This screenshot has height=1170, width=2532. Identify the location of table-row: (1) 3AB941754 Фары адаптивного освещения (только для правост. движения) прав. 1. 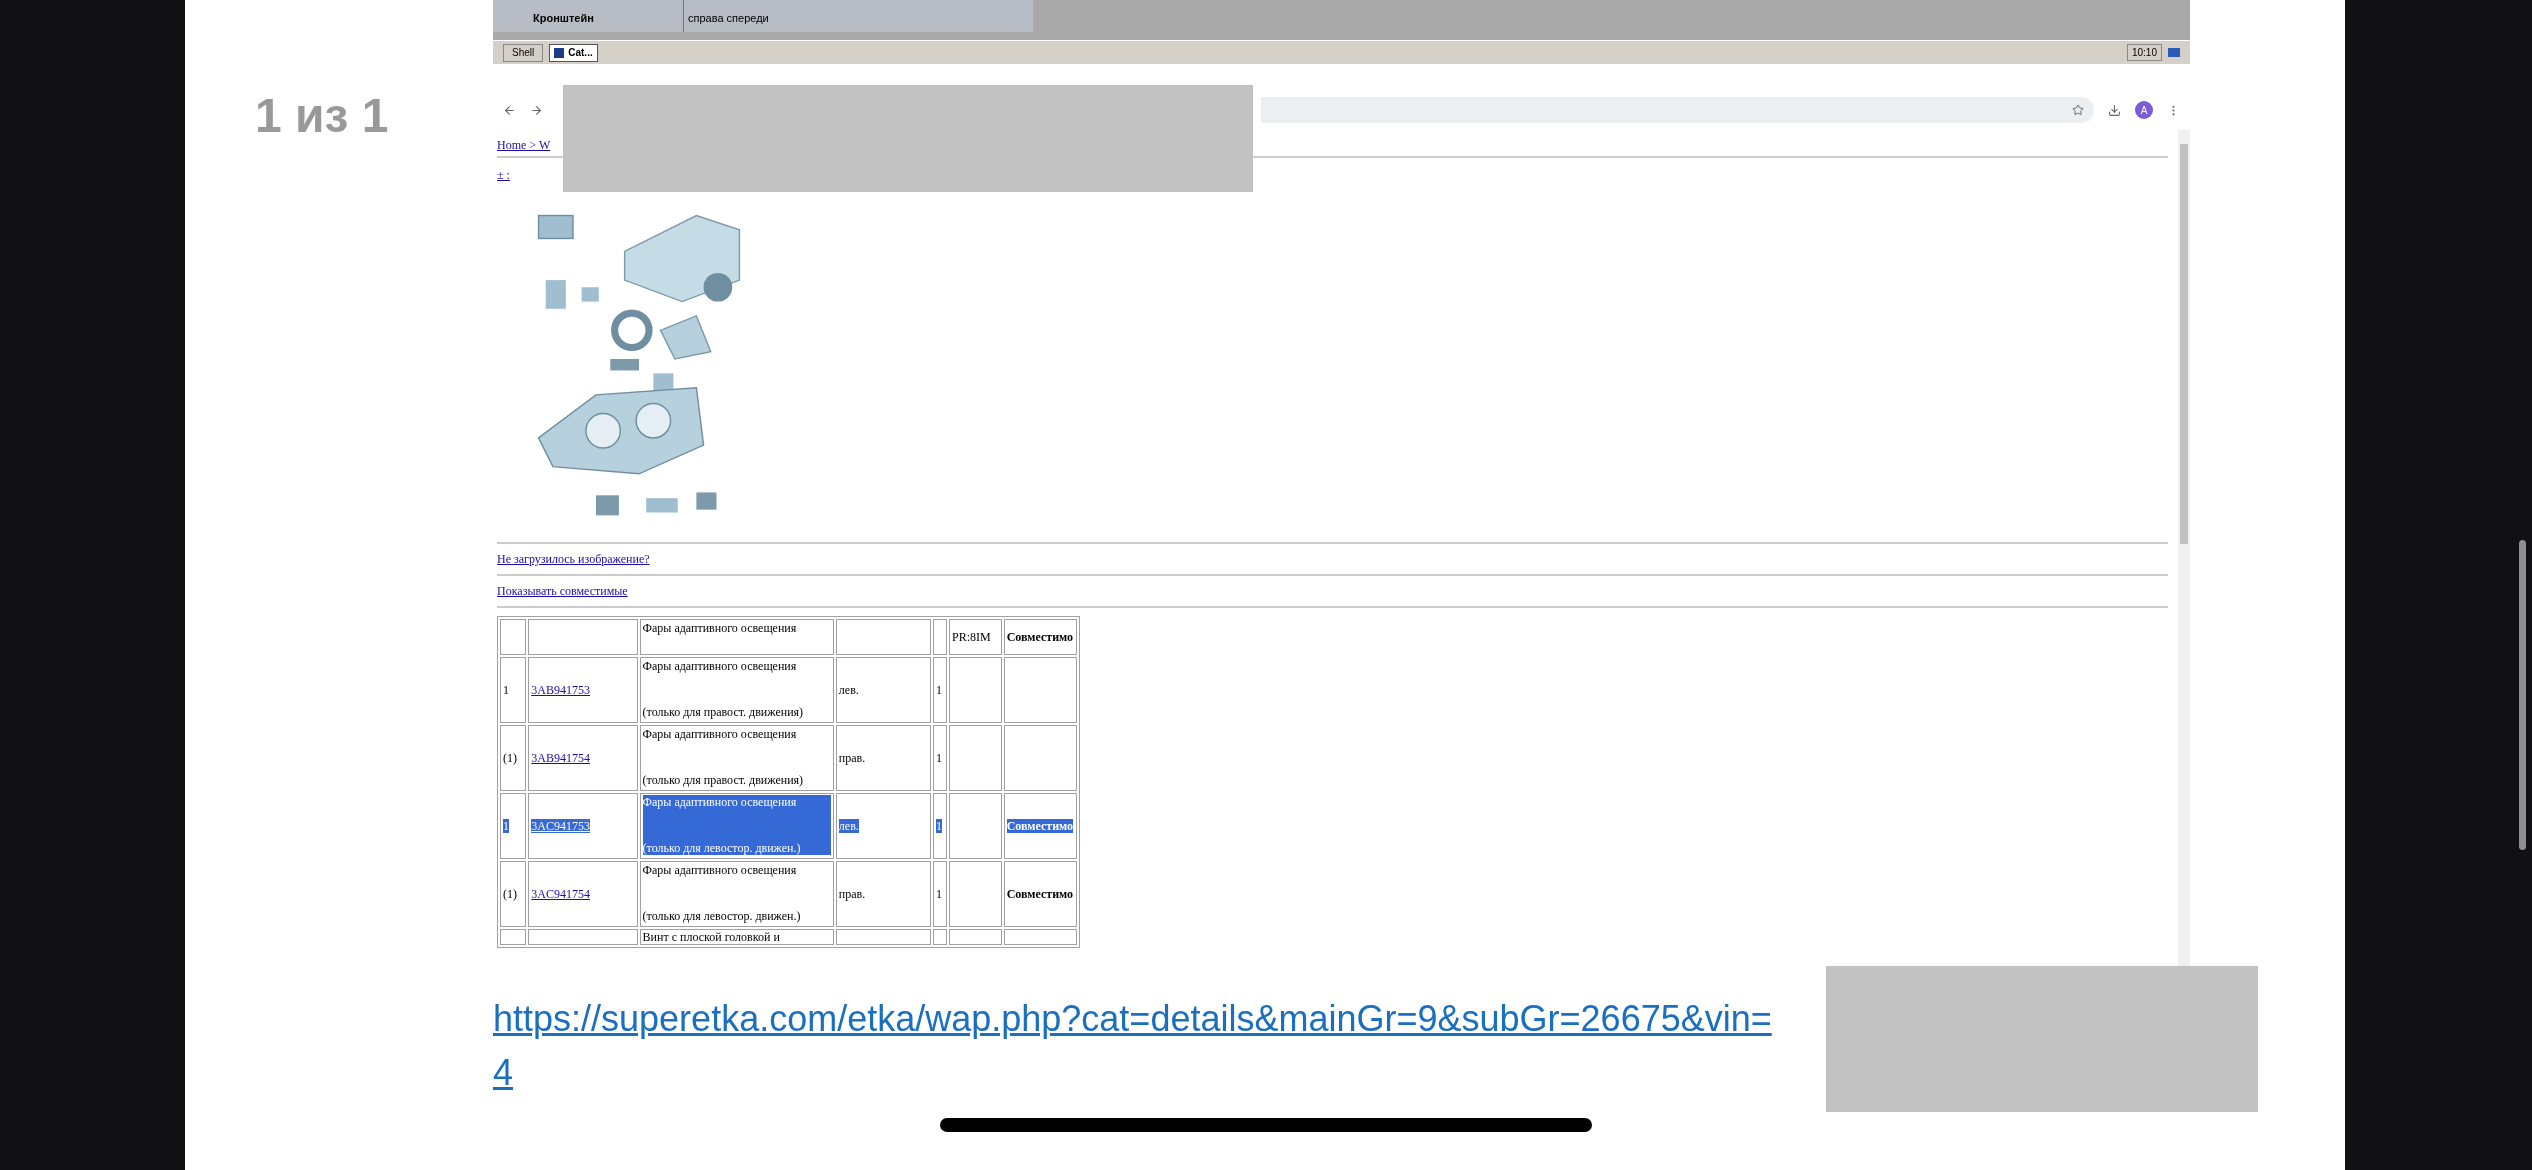
(788, 758).